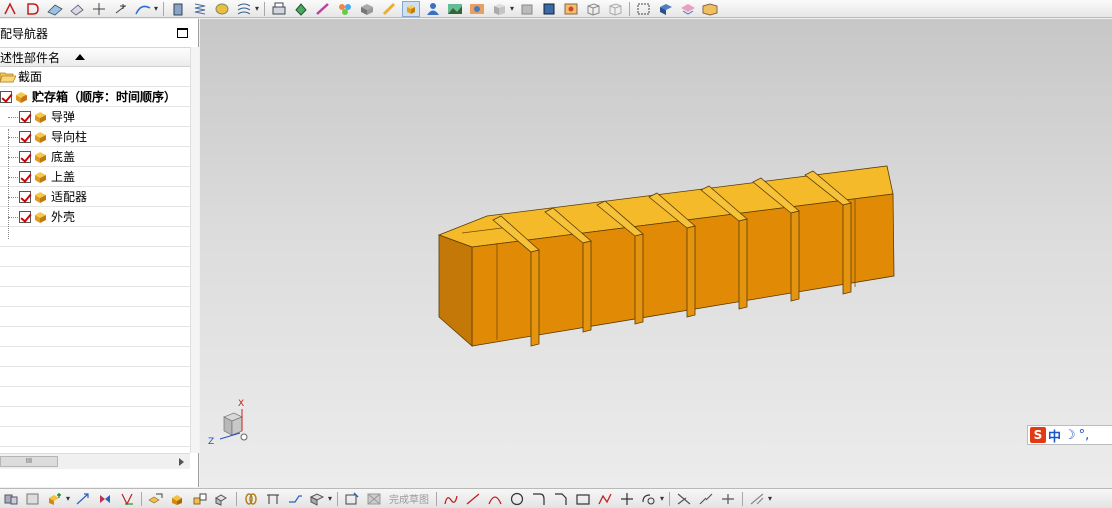  I want to click on subassembly-icon, so click(178, 499).